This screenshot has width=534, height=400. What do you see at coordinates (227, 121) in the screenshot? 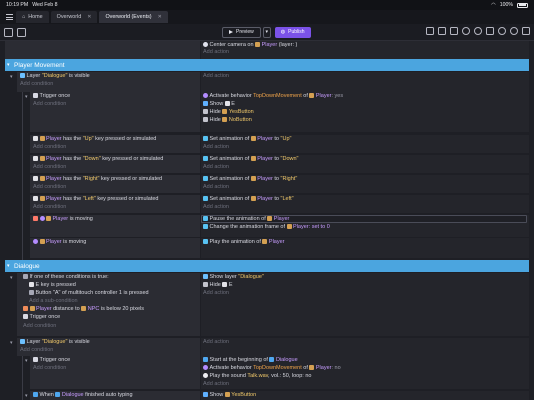
I see `action-hide-no-button: Hide NoButton` at bounding box center [227, 121].